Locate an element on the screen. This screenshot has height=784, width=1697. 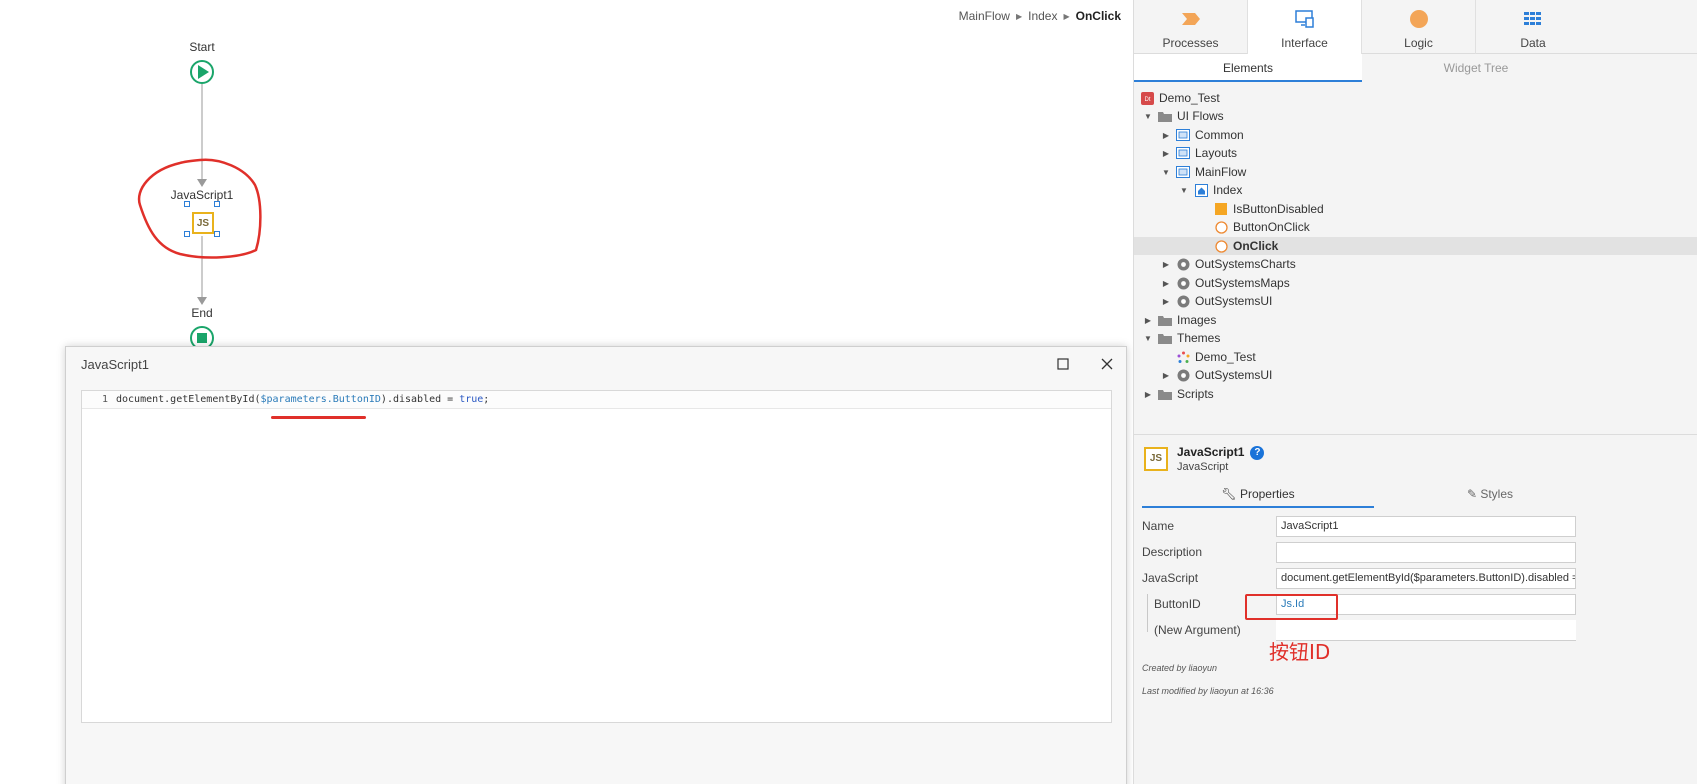
tab-widget-tree: Widget Tree is located at coordinates (1476, 68).